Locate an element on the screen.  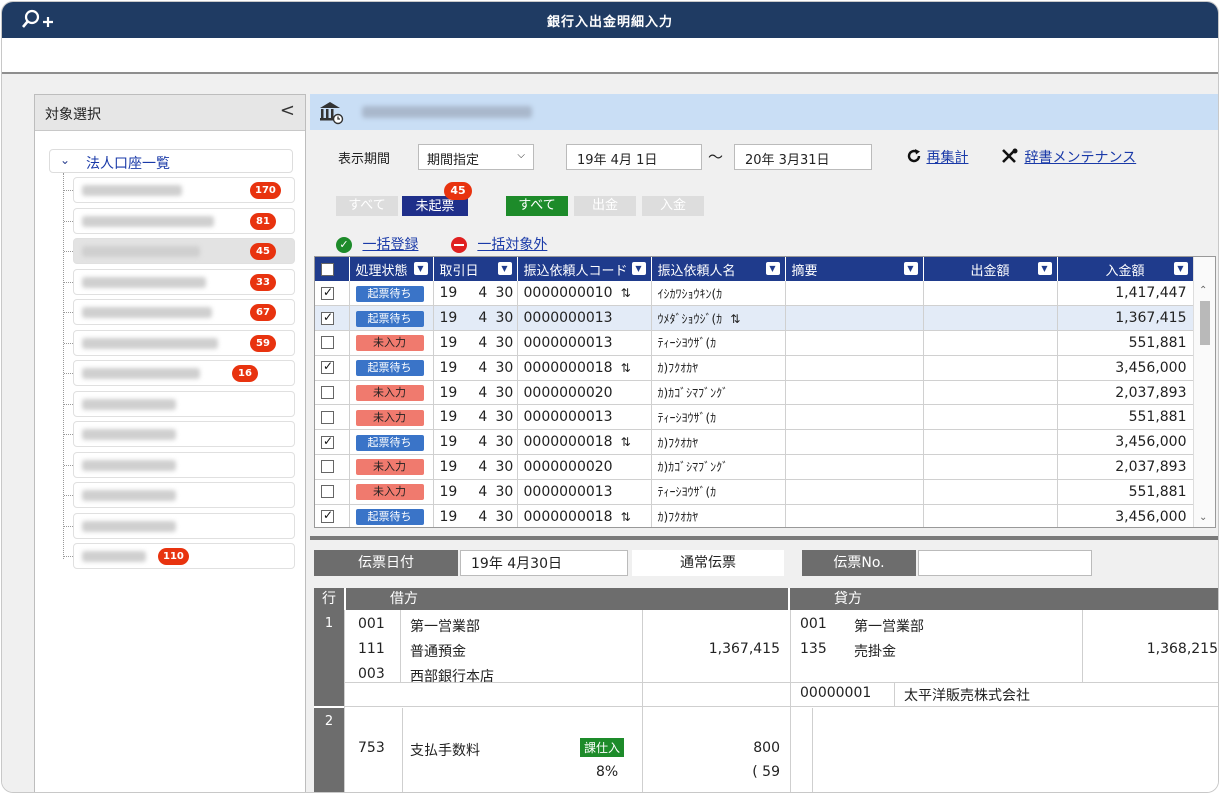
splitter is located at coordinates (764, 538).